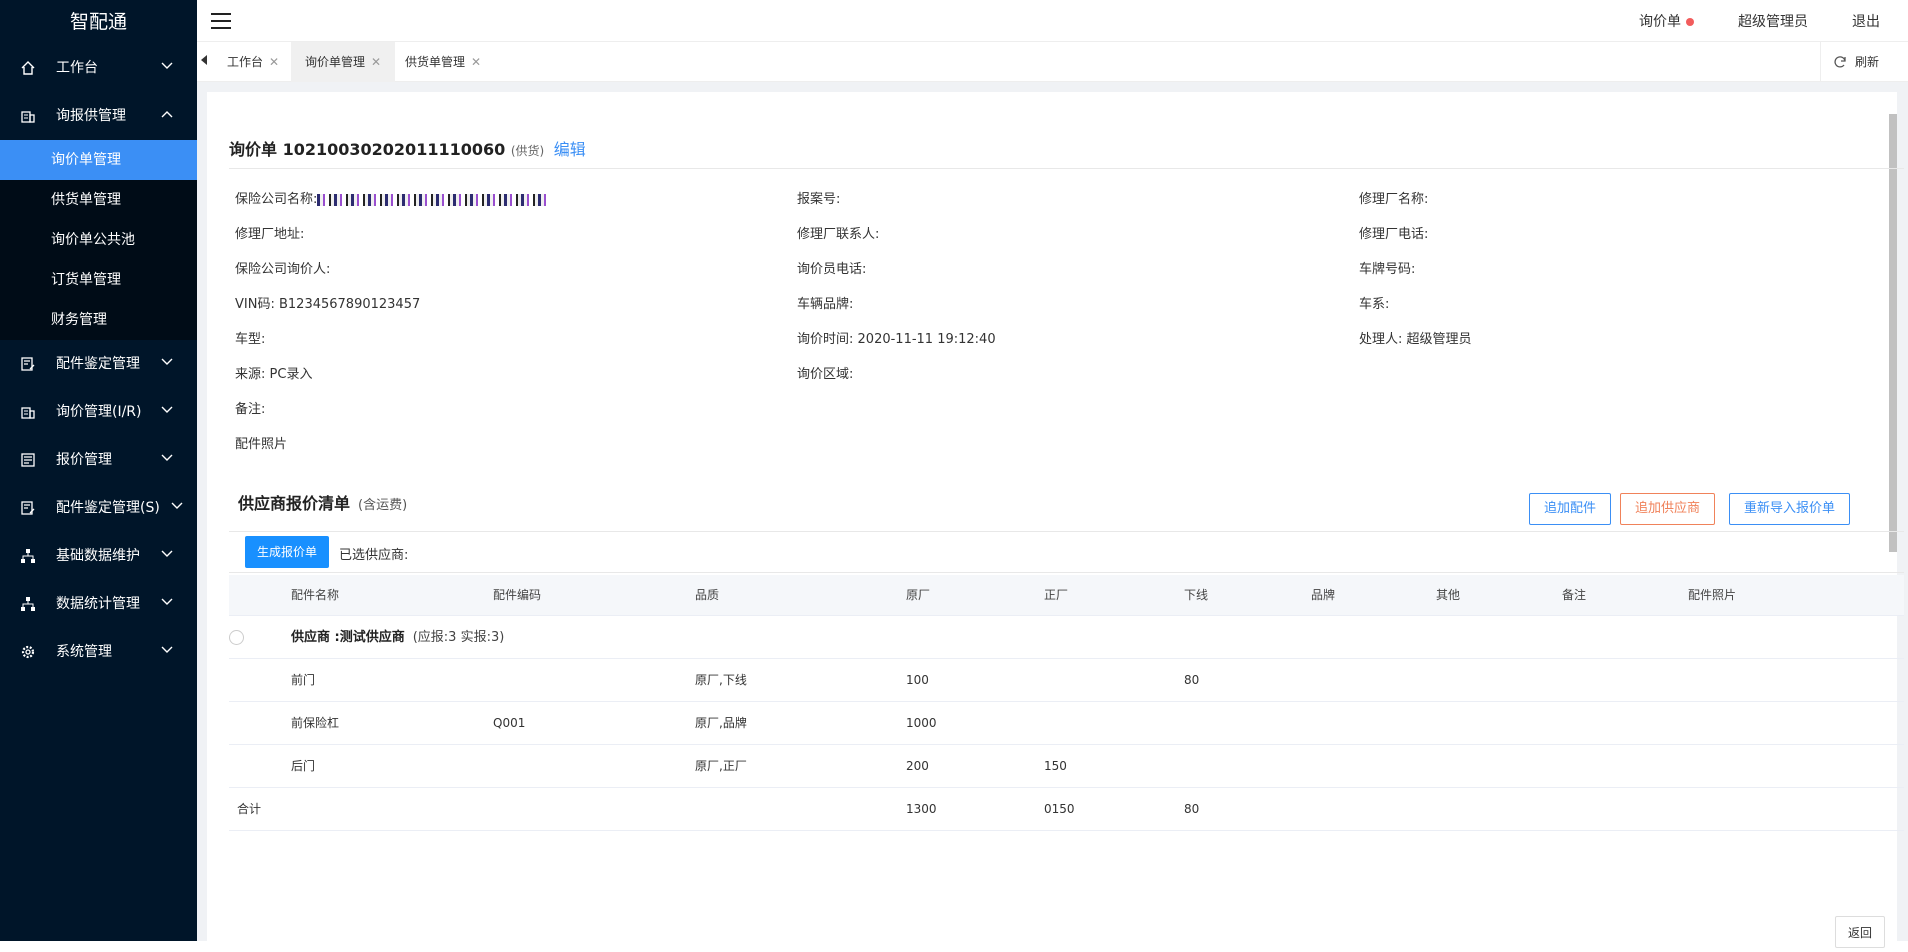 This screenshot has width=1908, height=952. What do you see at coordinates (1374, 304) in the screenshot?
I see `info-series: 车系:` at bounding box center [1374, 304].